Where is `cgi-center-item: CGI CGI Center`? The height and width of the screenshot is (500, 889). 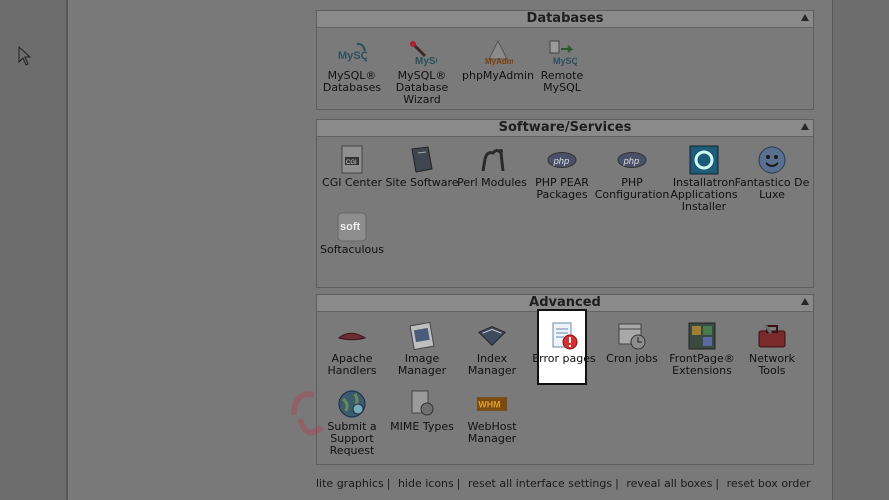 cgi-center-item: CGI CGI Center is located at coordinates (352, 167).